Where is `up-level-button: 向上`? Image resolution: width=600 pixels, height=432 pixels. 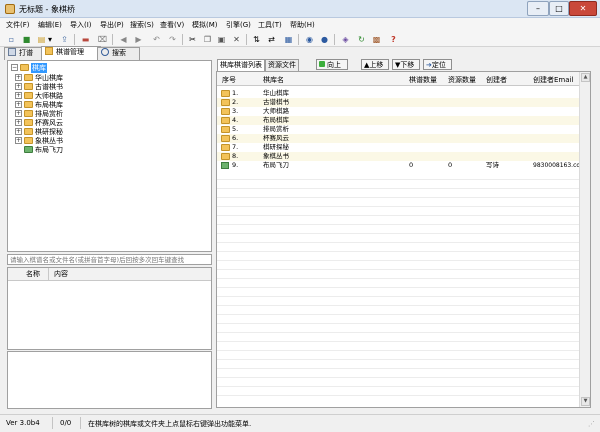 up-level-button: 向上 is located at coordinates (332, 64).